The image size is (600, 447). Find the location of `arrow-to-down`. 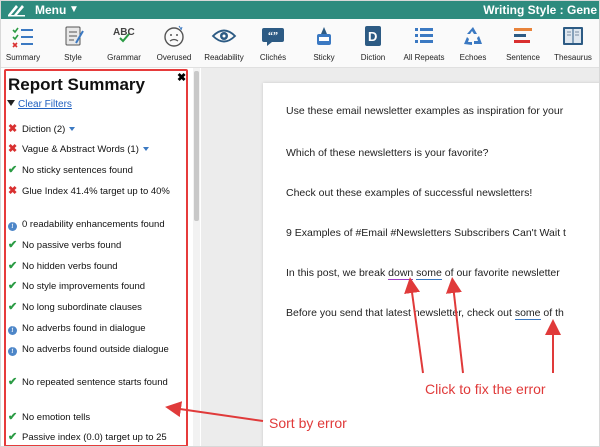

arrow-to-down is located at coordinates (414, 325).